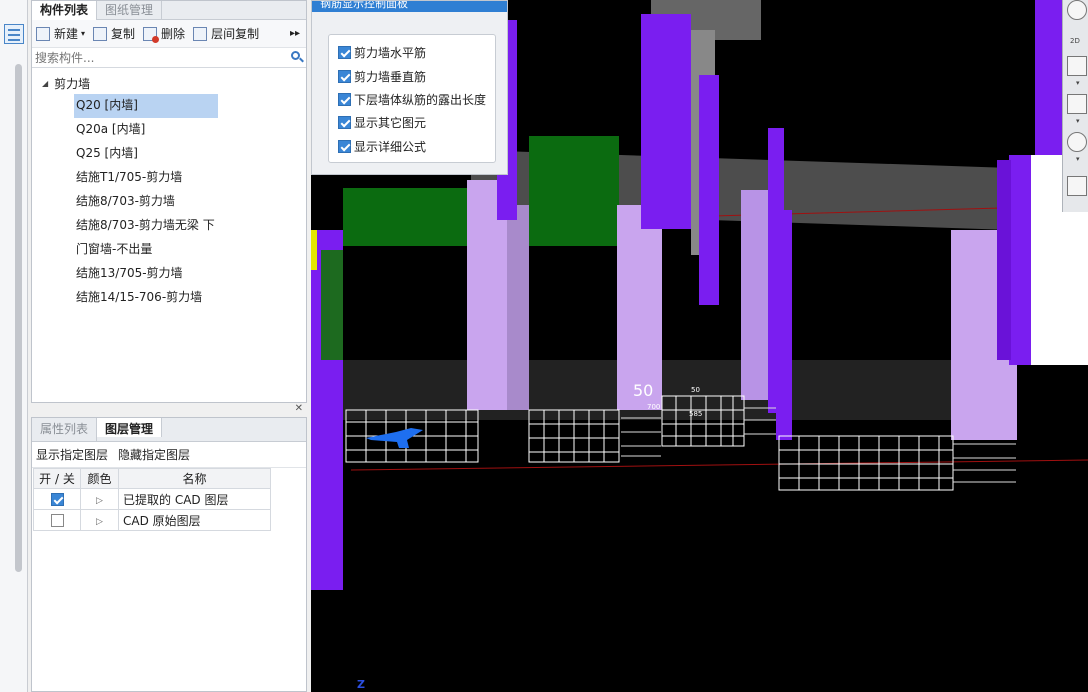  I want to click on option-wall-vertical-rebar: 剪力墙垂直筋, so click(412, 75).